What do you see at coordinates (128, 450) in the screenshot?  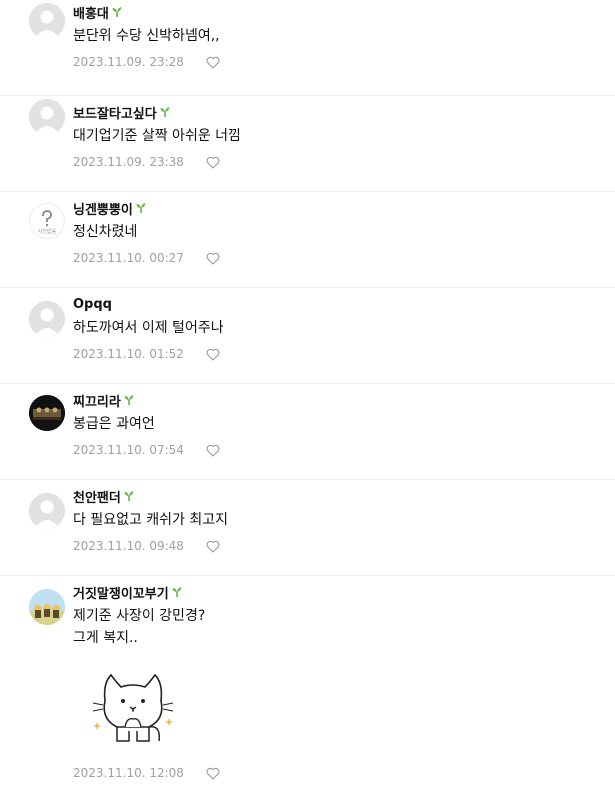 I see `comment-date: 2023.11.10. 07:54` at bounding box center [128, 450].